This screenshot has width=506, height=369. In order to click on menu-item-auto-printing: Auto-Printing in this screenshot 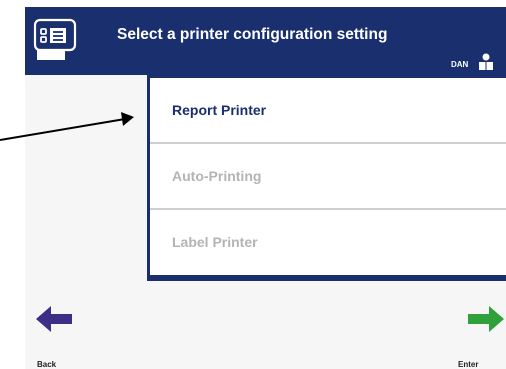, I will do `click(328, 177)`.